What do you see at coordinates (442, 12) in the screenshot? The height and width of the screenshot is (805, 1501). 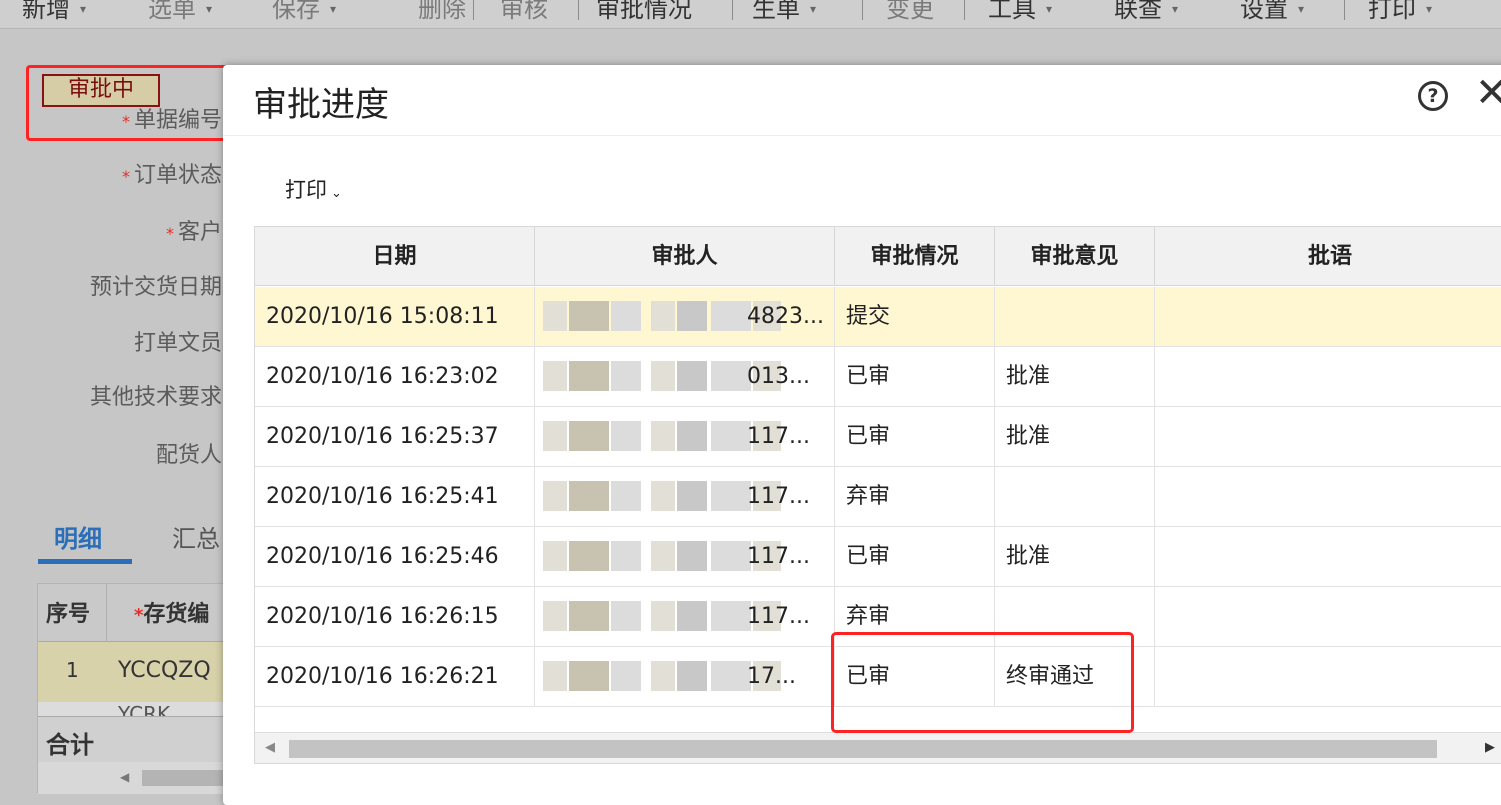 I see `menu-item: 删除` at bounding box center [442, 12].